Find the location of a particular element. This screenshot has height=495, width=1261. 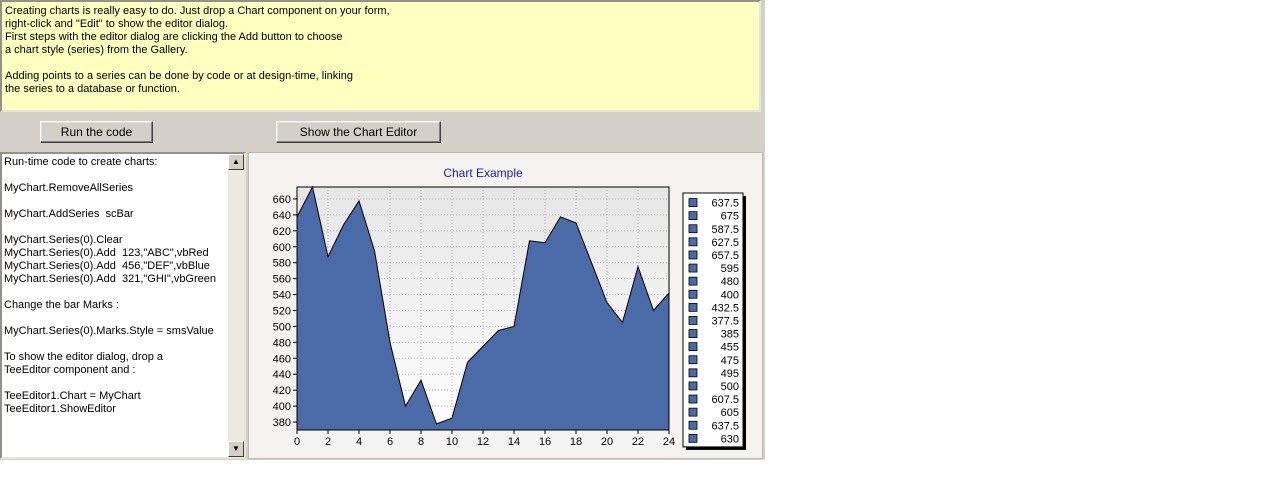

legend-label: 605 is located at coordinates (730, 413).